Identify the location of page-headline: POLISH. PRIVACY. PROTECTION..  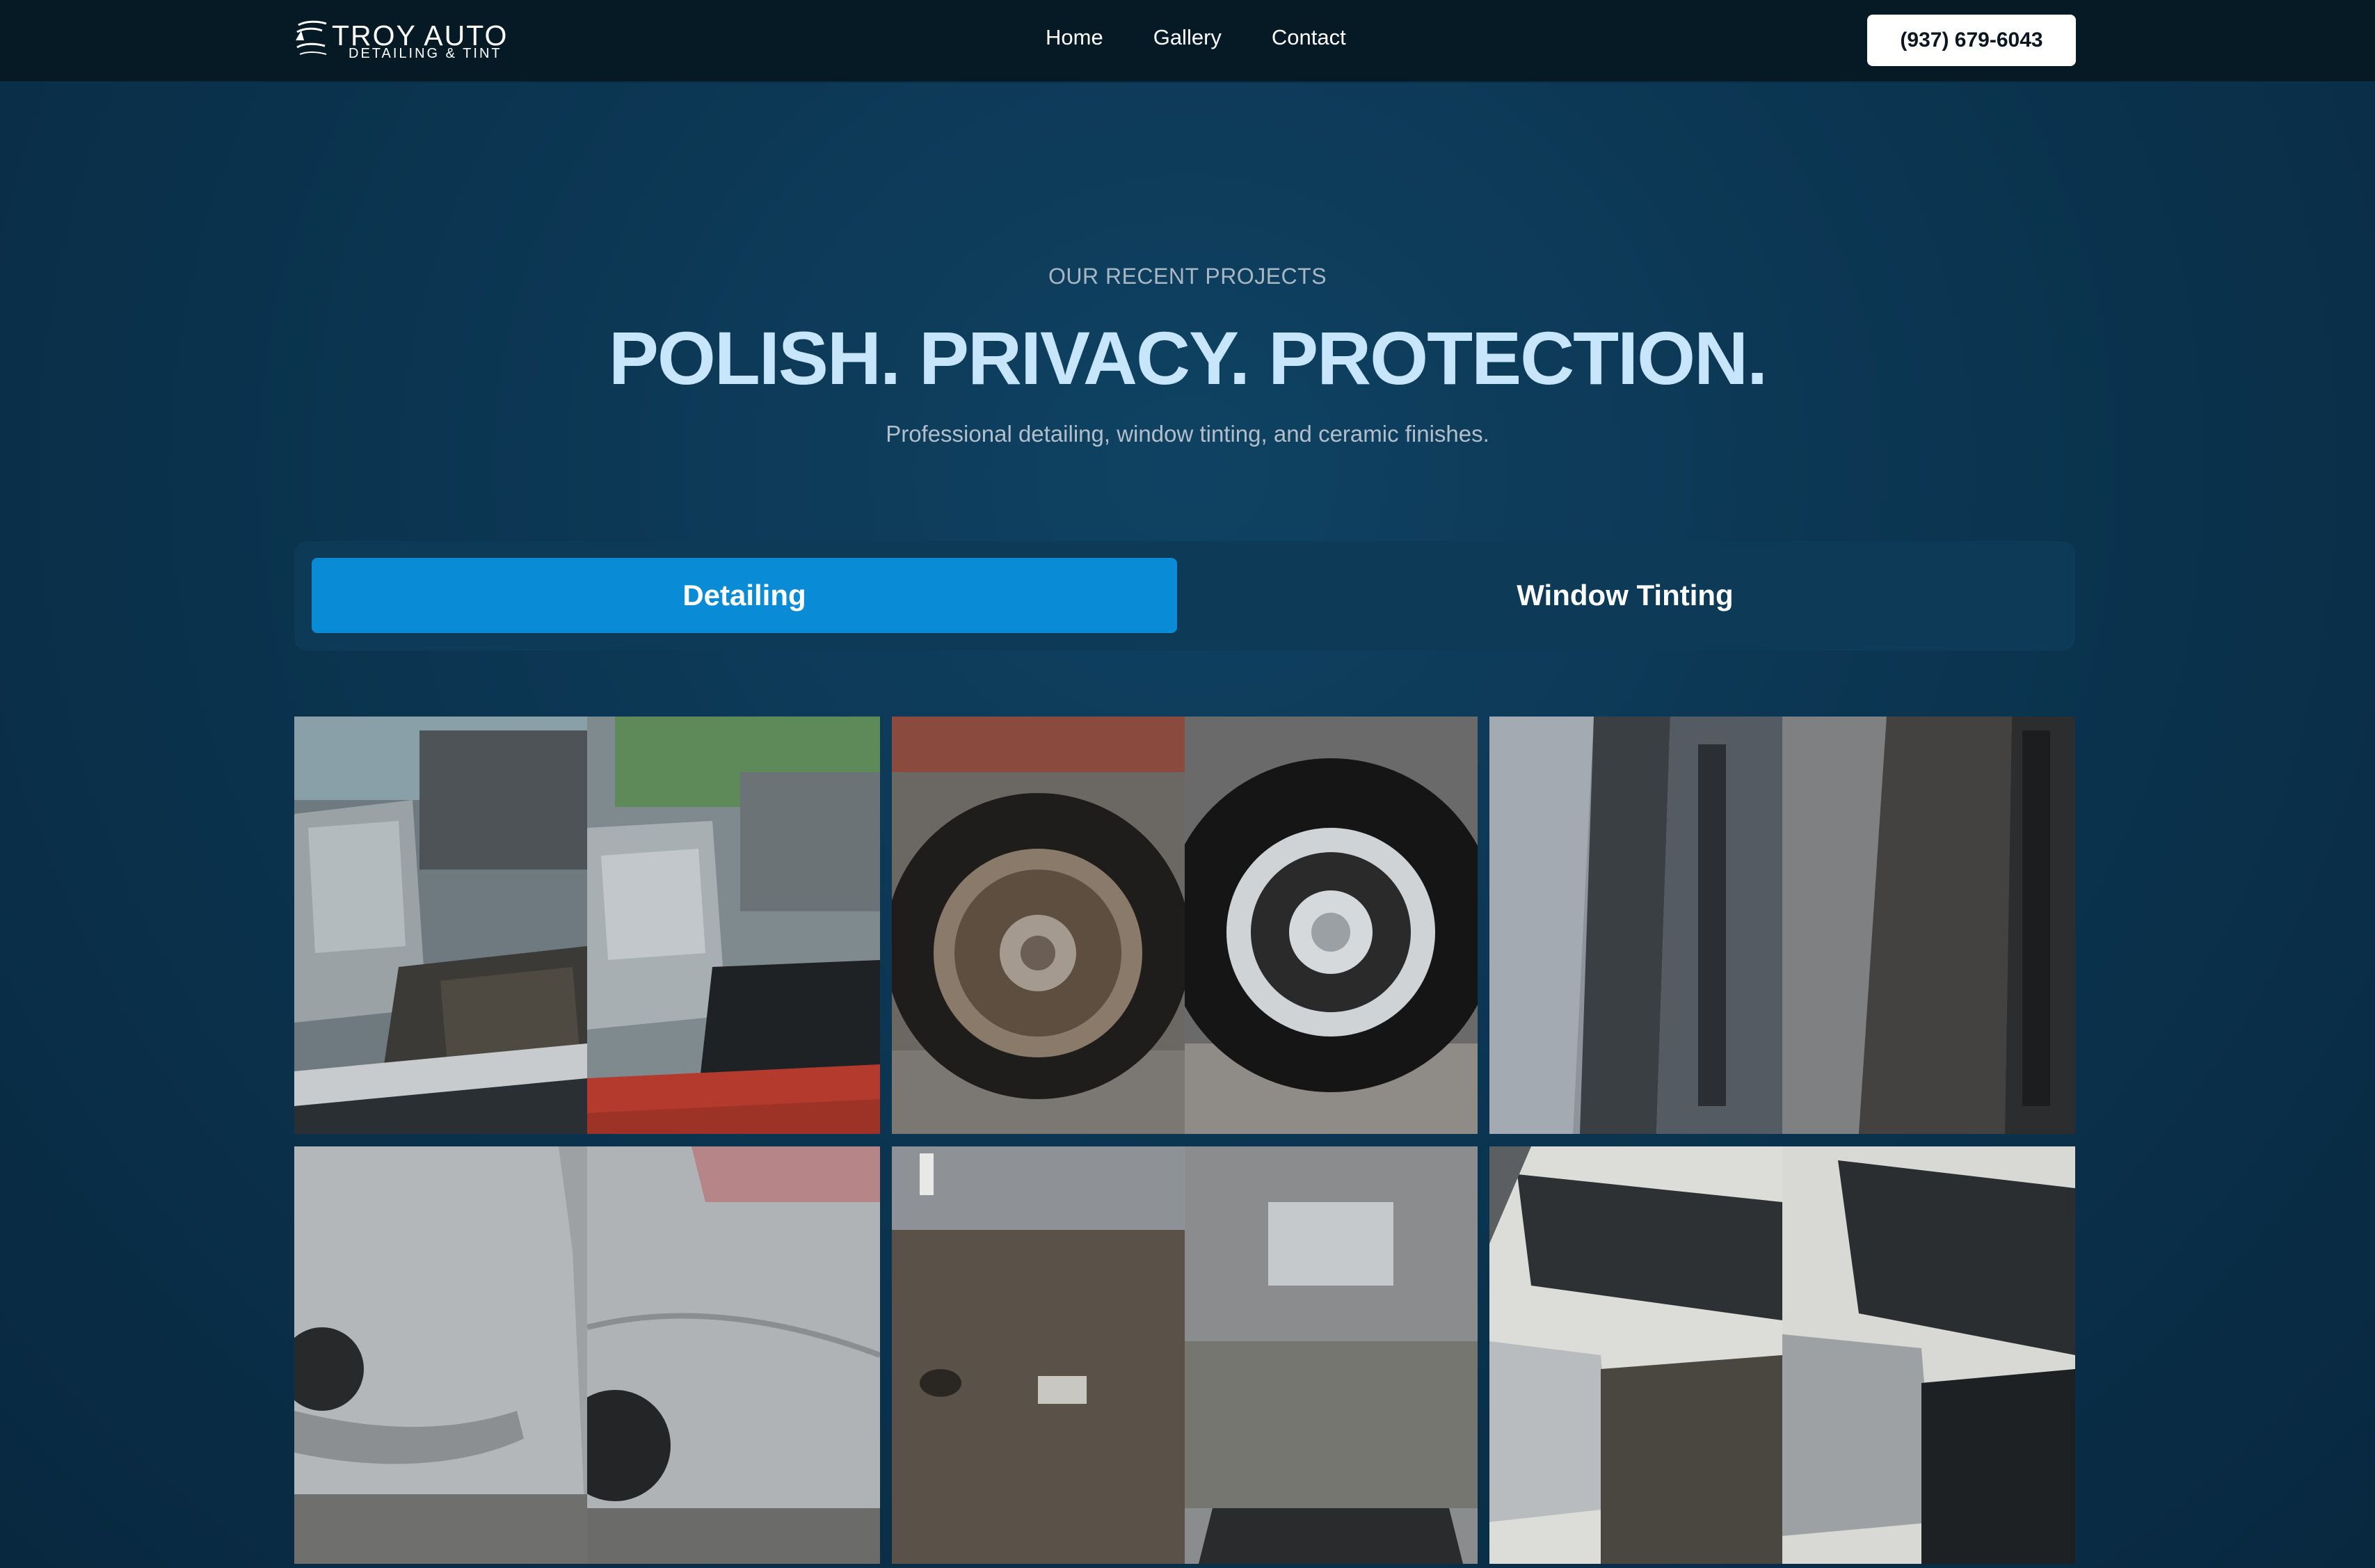
(1188, 358).